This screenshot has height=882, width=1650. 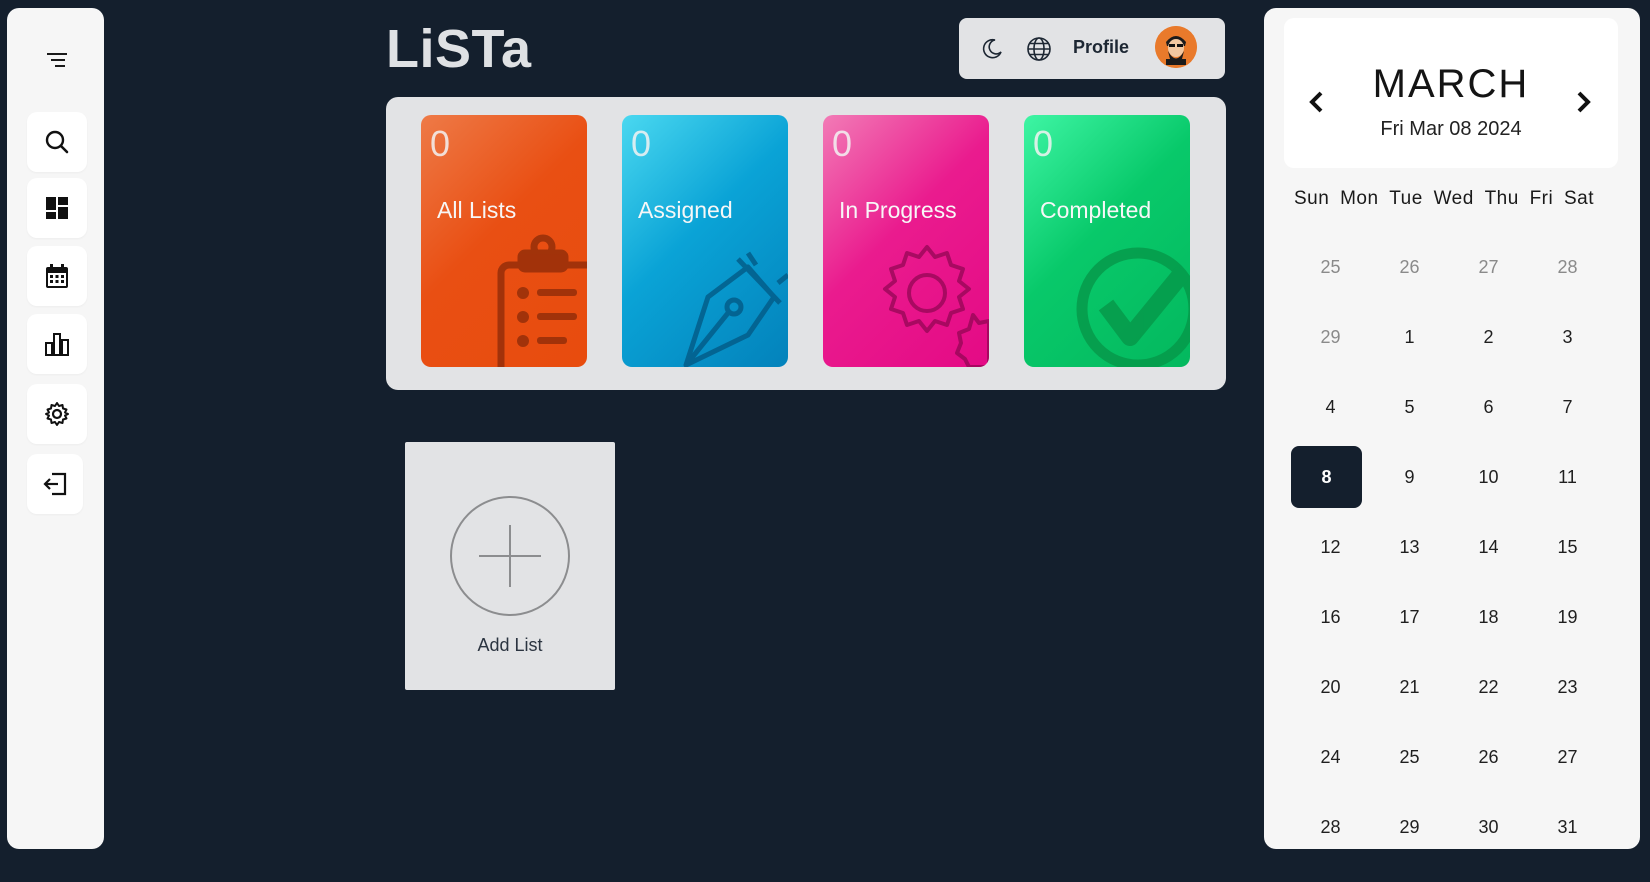 I want to click on clipboard-icon, so click(x=542, y=300).